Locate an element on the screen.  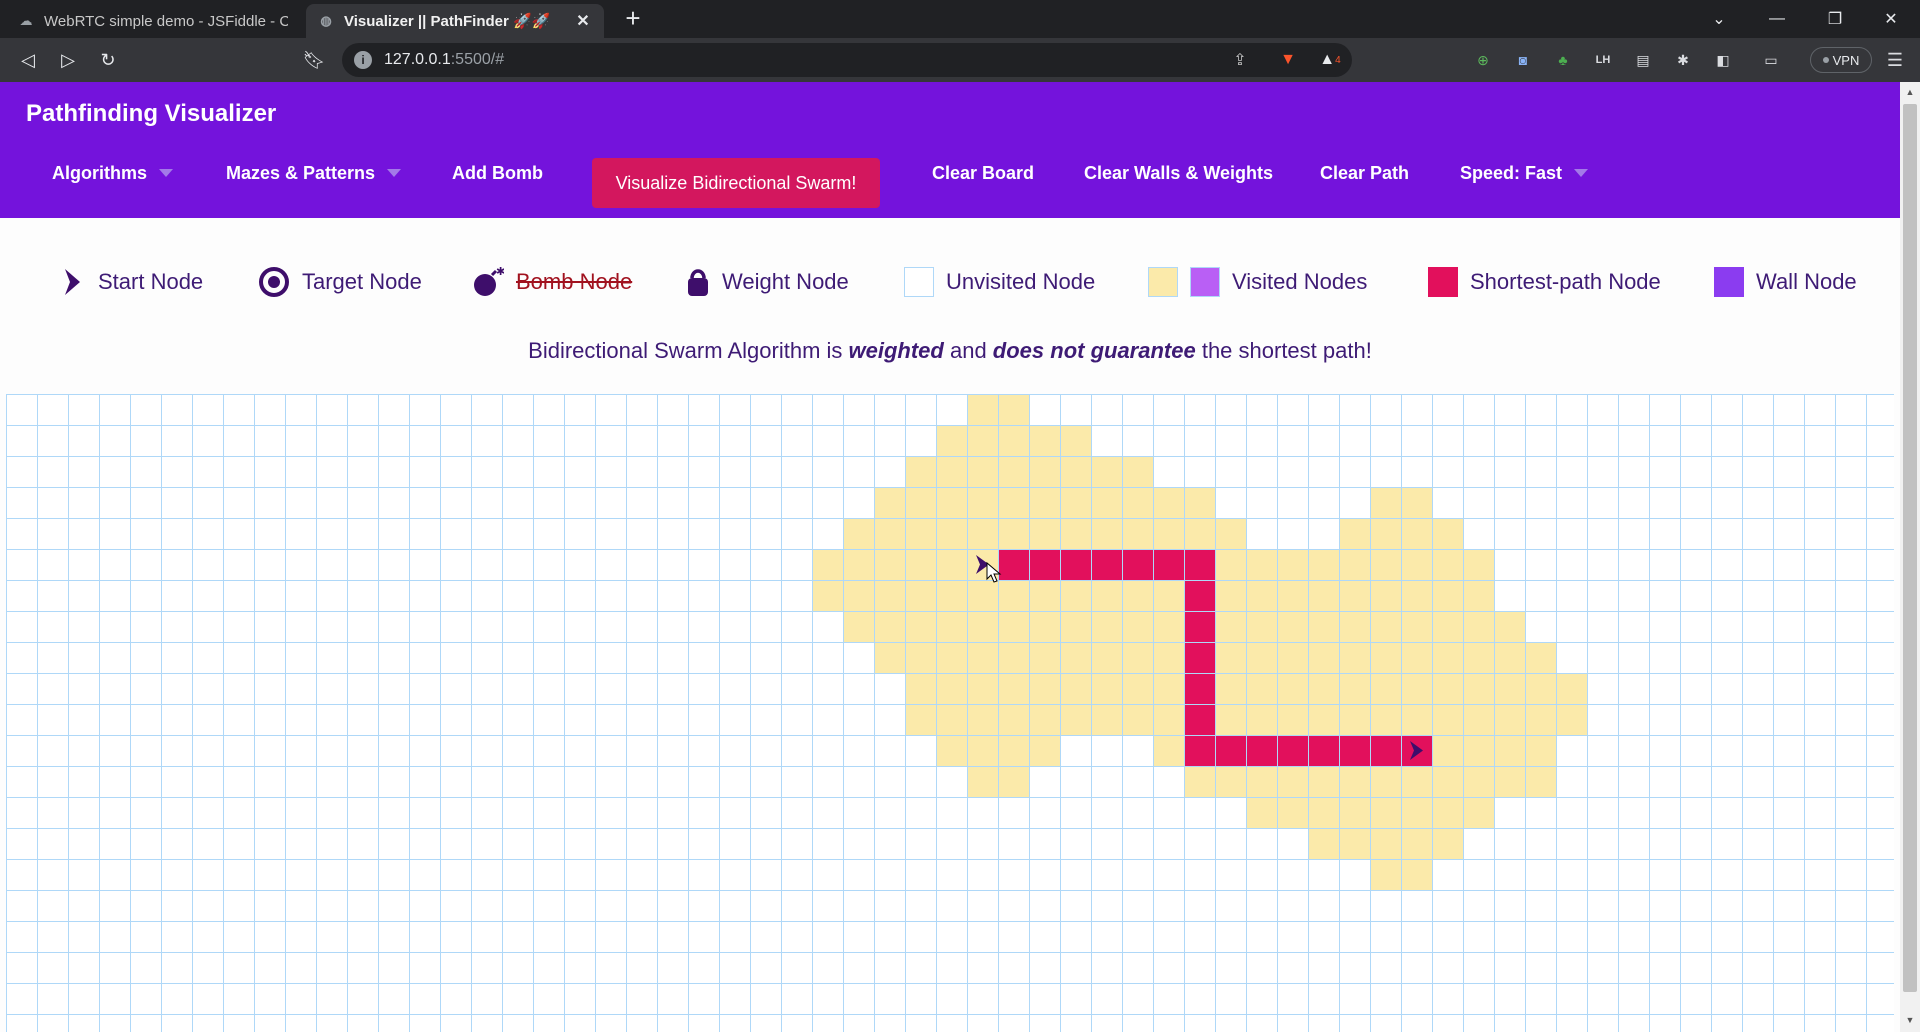
scroll-thumb is located at coordinates (1910, 548).